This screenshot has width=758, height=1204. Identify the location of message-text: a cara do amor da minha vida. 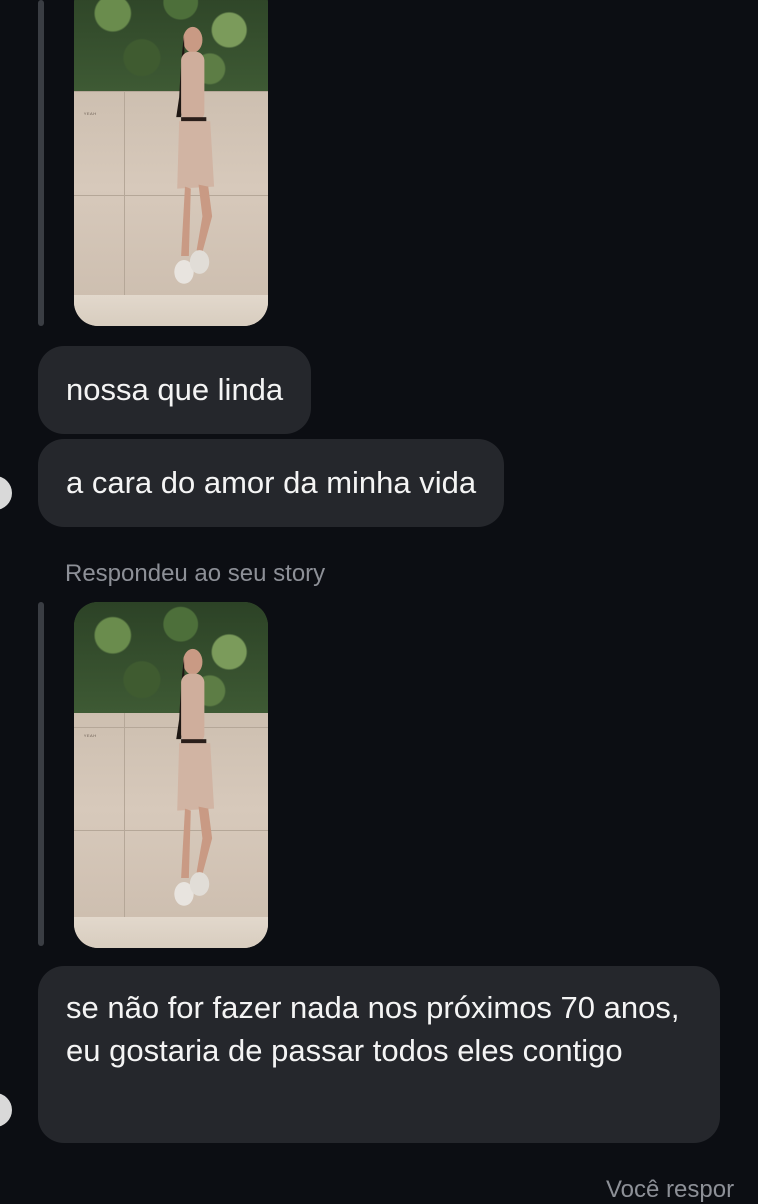
(271, 482).